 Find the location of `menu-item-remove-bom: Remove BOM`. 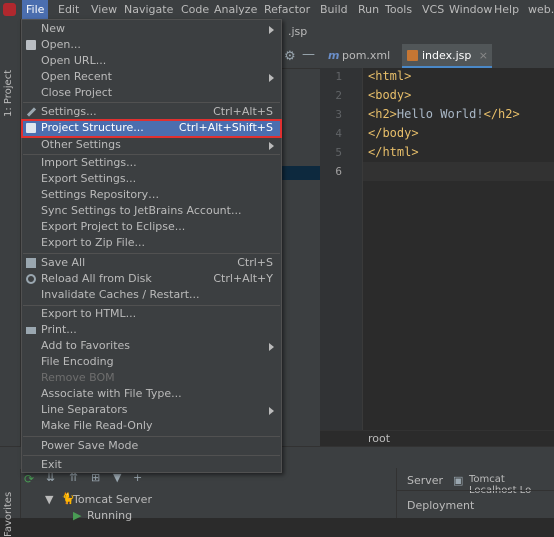

menu-item-remove-bom: Remove BOM is located at coordinates (78, 377).